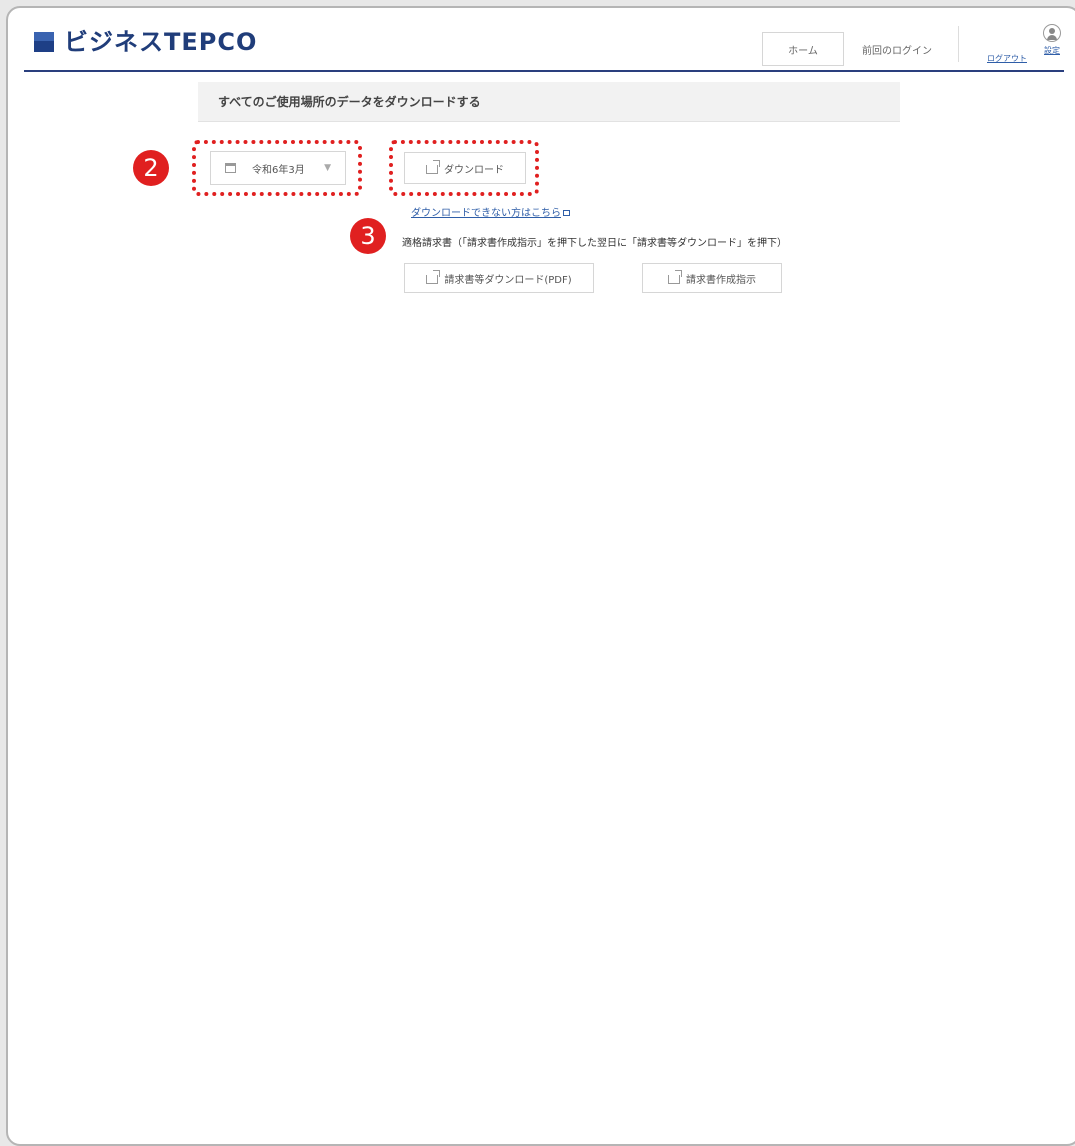 This screenshot has height=1146, width=1075. Describe the element at coordinates (474, 170) in the screenshot. I see `download-label: ダウンロード` at that location.